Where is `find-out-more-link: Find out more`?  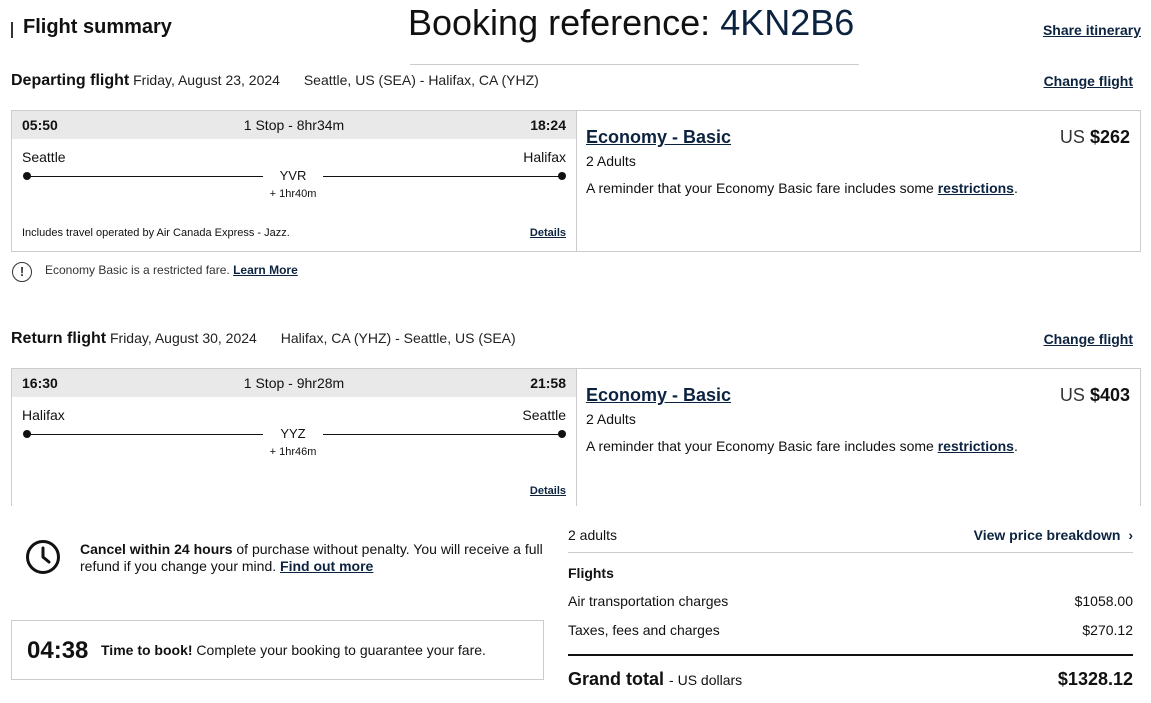
find-out-more-link: Find out more is located at coordinates (326, 566).